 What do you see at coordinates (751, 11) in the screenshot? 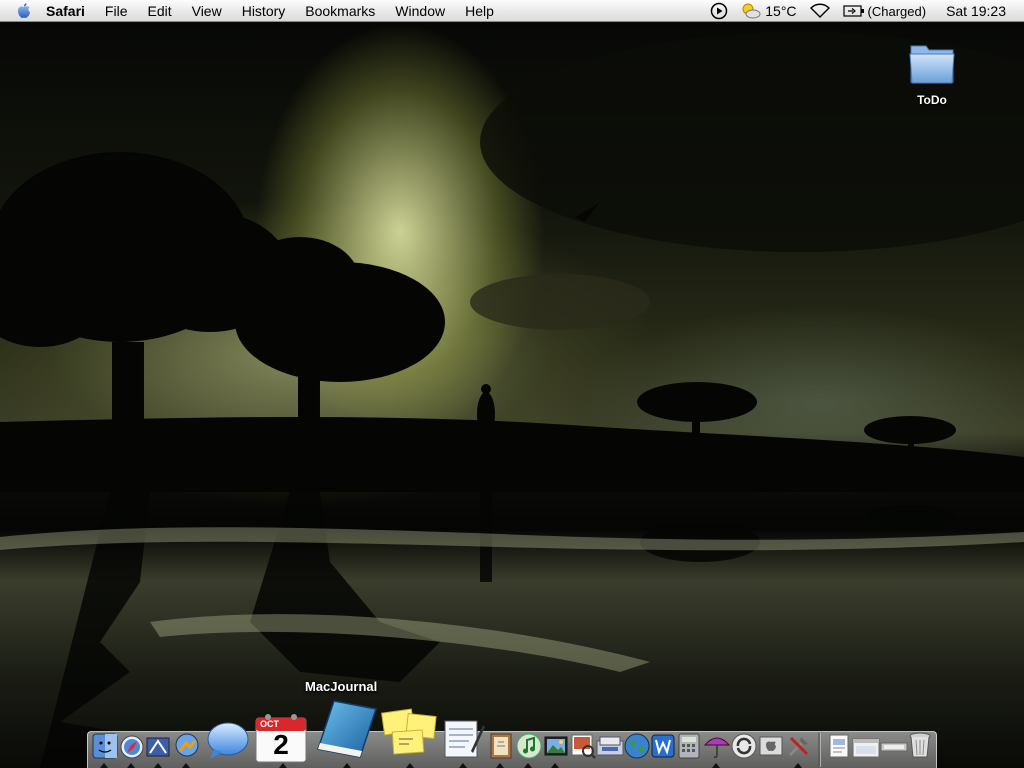
I see `weather-sun-cloud-icon` at bounding box center [751, 11].